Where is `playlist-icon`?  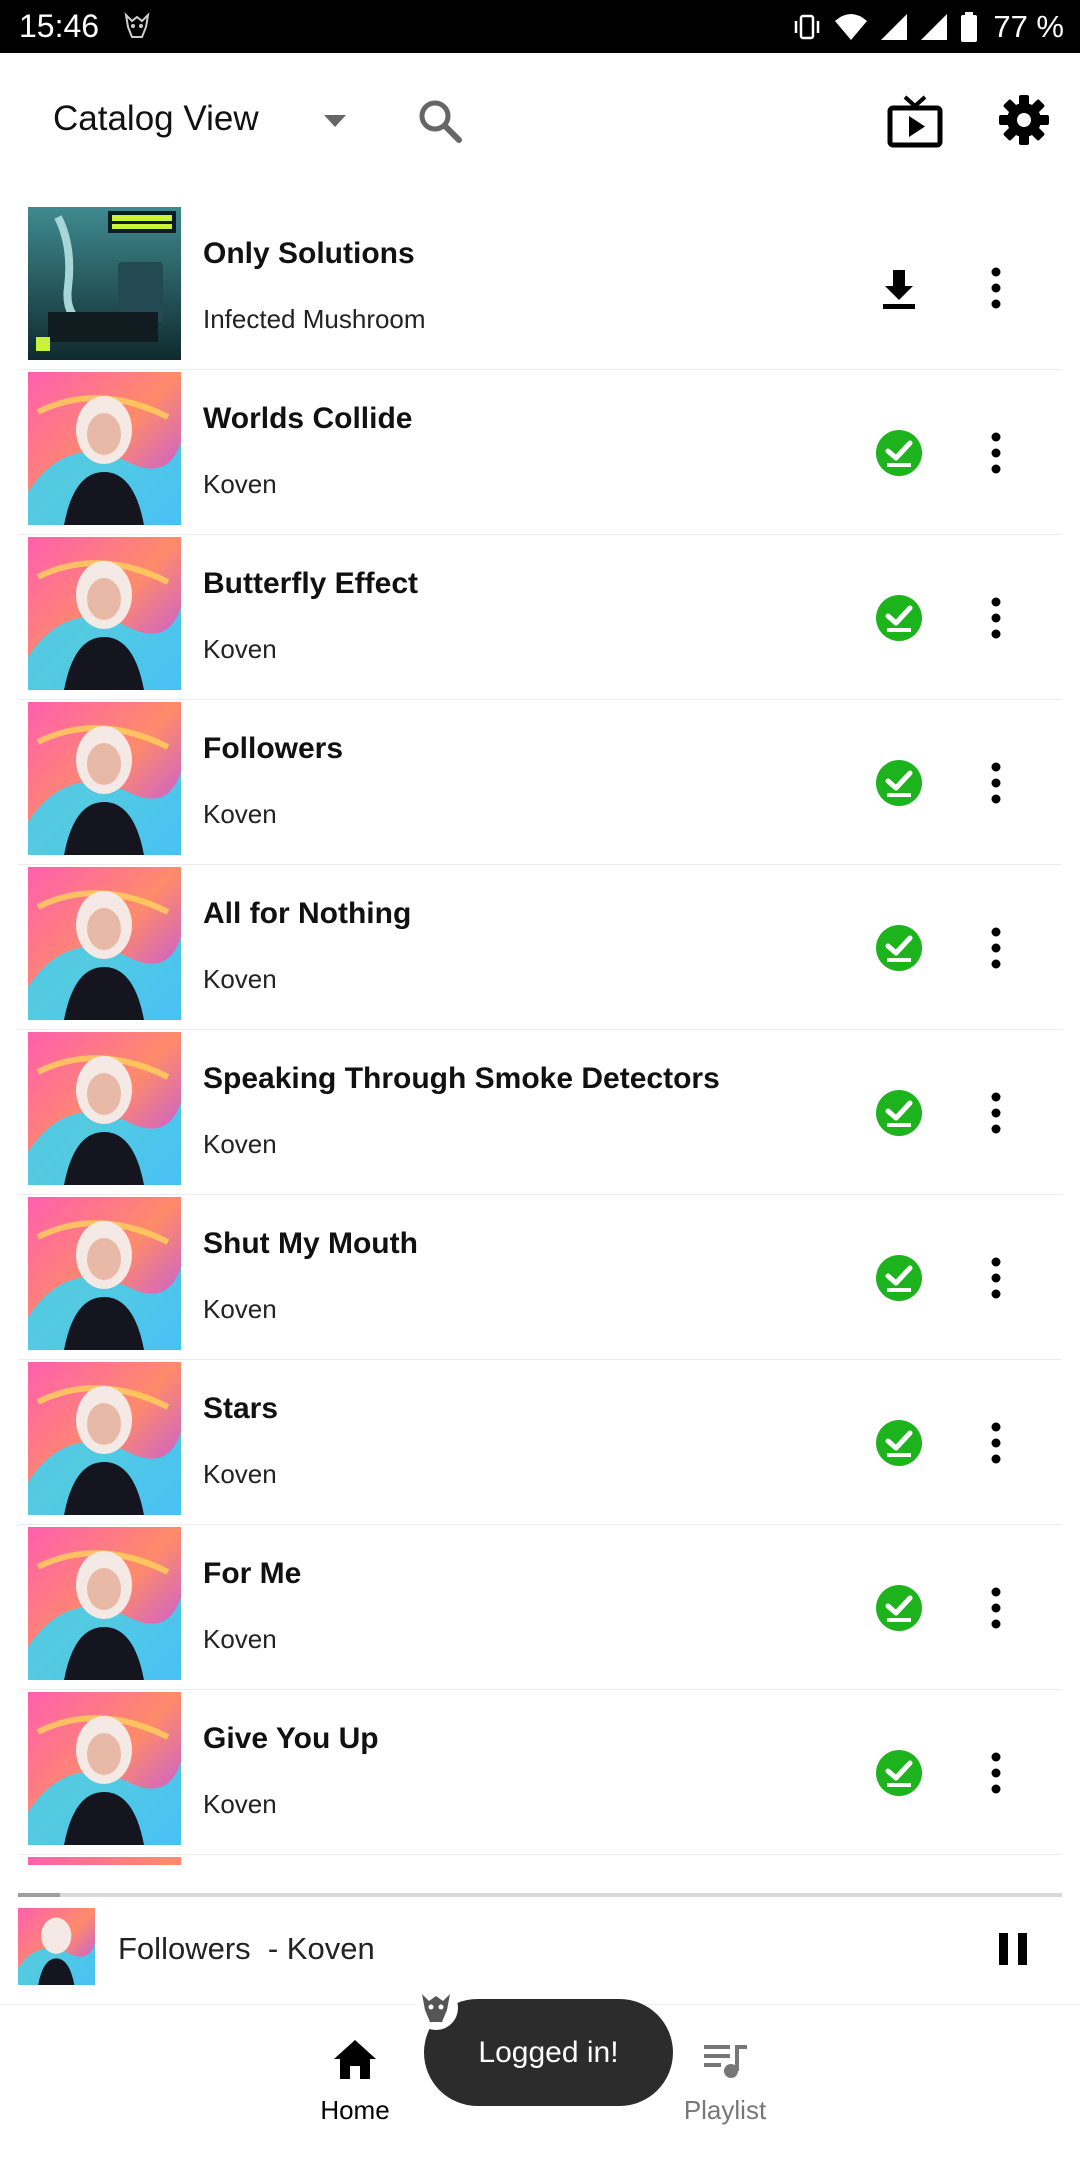
playlist-icon is located at coordinates (725, 2061).